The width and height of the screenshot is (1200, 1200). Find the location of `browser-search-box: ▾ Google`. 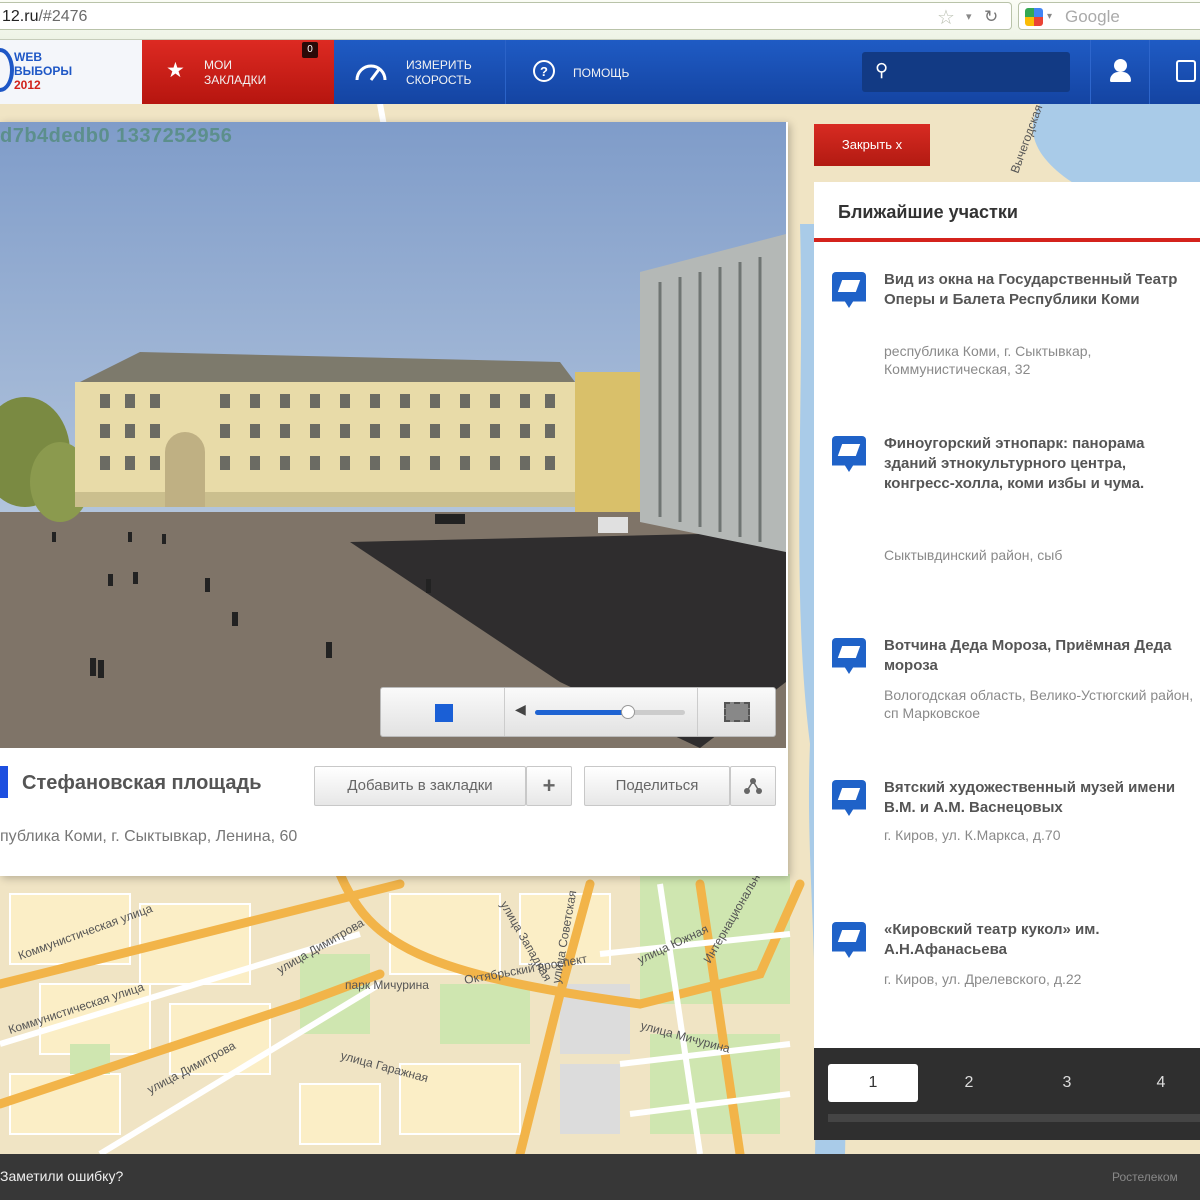

browser-search-box: ▾ Google is located at coordinates (1109, 16).